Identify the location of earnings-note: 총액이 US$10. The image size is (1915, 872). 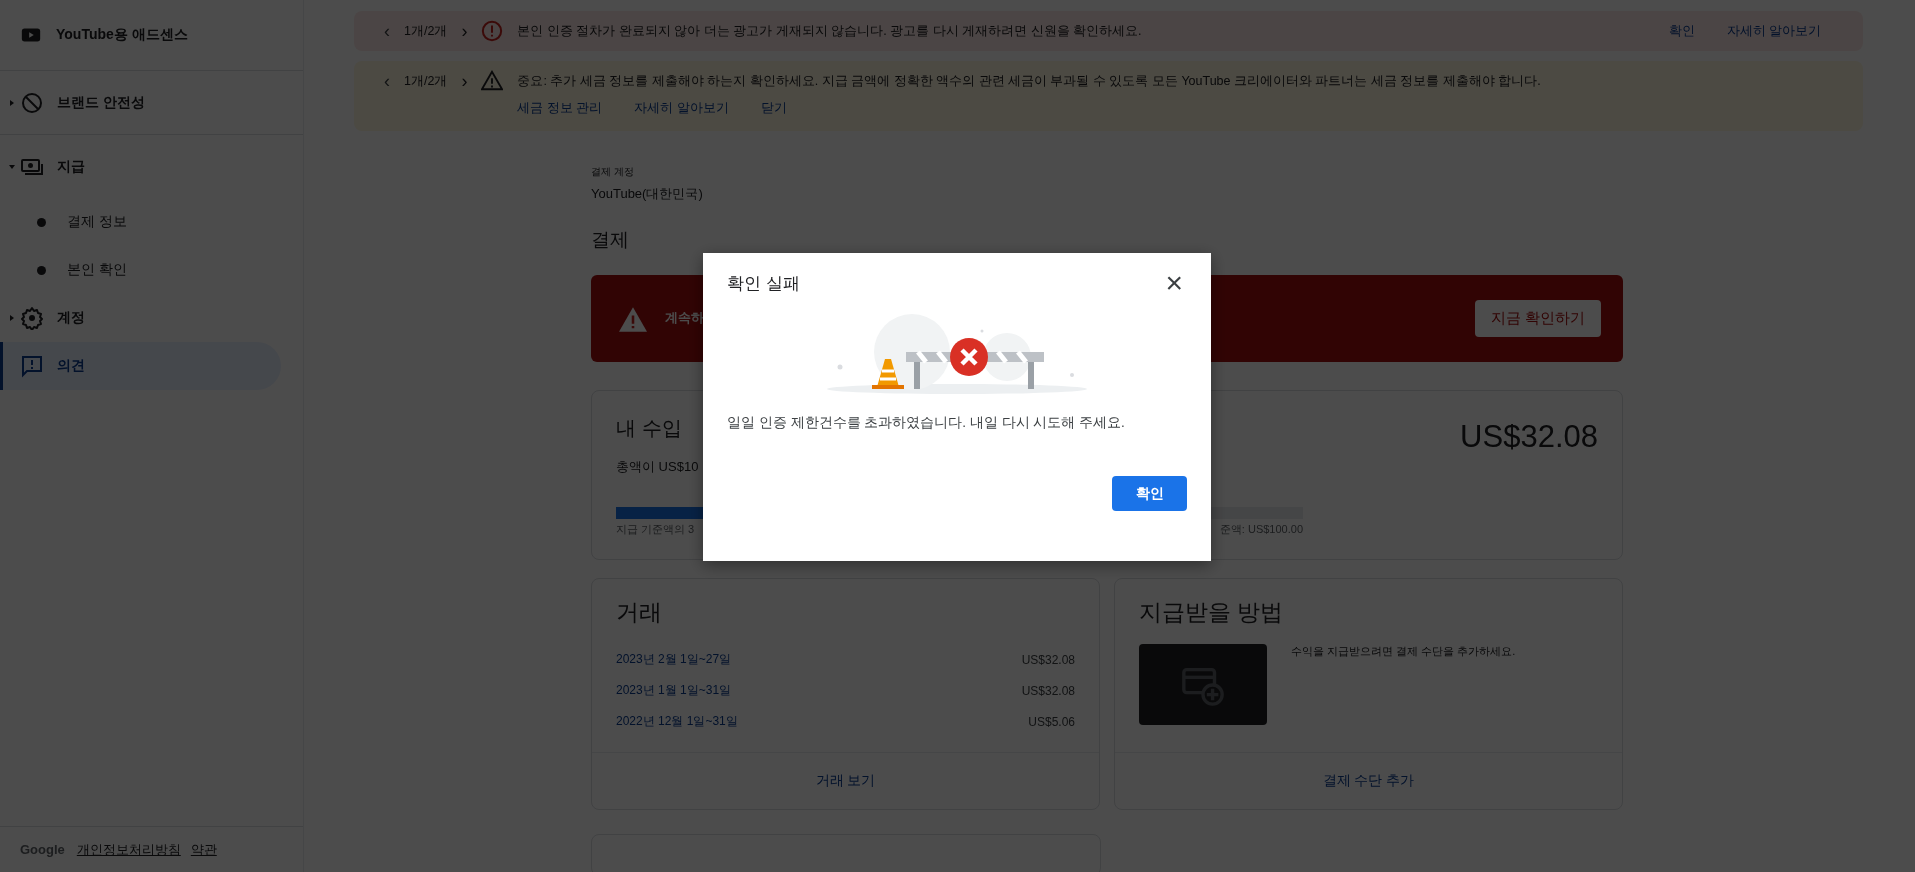
(657, 467).